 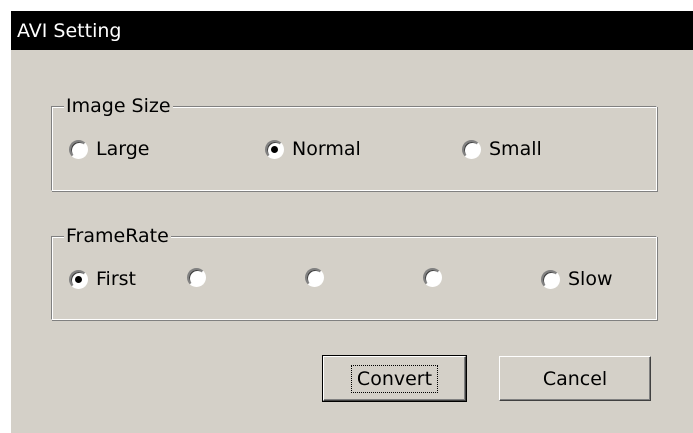 I want to click on convert-button: Convert, so click(x=394, y=378).